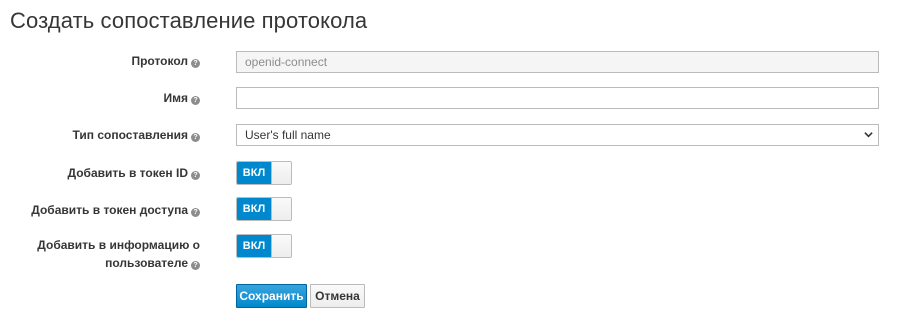 Image resolution: width=897 pixels, height=324 pixels. Describe the element at coordinates (134, 173) in the screenshot. I see `add-to-id-token-label: Добавить в токен ID?` at that location.